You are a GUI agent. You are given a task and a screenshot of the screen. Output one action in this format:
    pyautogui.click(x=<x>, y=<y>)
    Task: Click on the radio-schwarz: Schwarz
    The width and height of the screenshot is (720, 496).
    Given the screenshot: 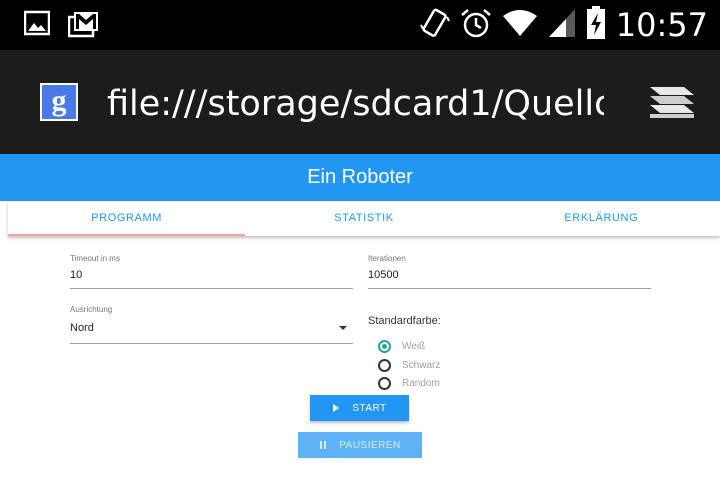 What is the action you would take?
    pyautogui.click(x=409, y=365)
    